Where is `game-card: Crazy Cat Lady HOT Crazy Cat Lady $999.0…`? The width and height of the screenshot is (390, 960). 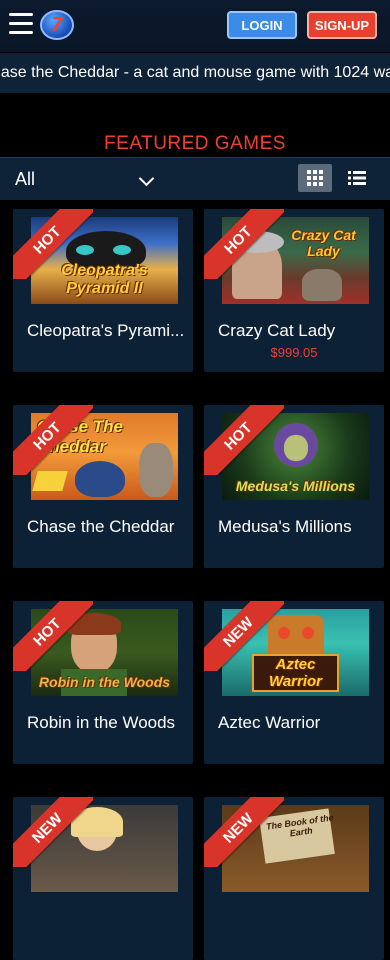 game-card: Crazy Cat Lady HOT Crazy Cat Lady $999.0… is located at coordinates (294, 290).